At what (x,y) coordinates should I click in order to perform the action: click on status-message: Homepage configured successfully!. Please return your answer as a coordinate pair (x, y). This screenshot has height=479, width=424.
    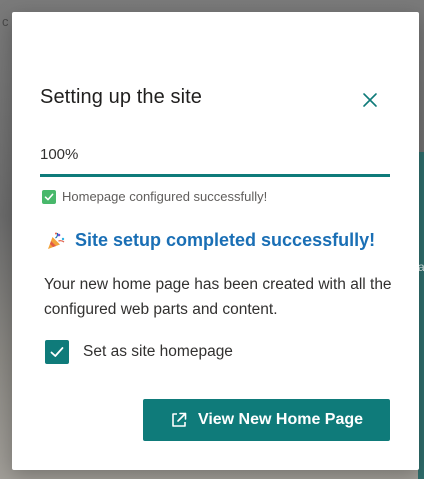
    Looking at the image, I should click on (154, 196).